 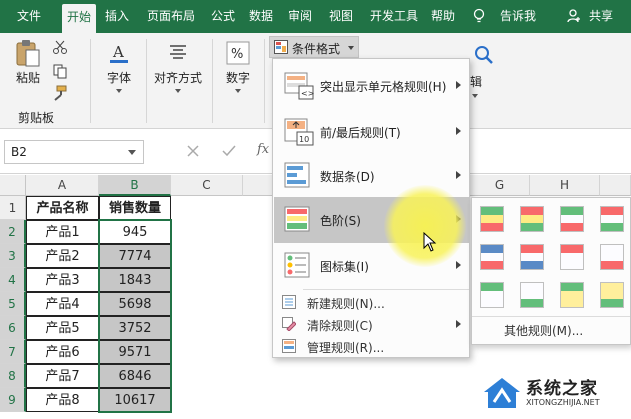 I want to click on tell-me-search: 告诉我, so click(x=518, y=16).